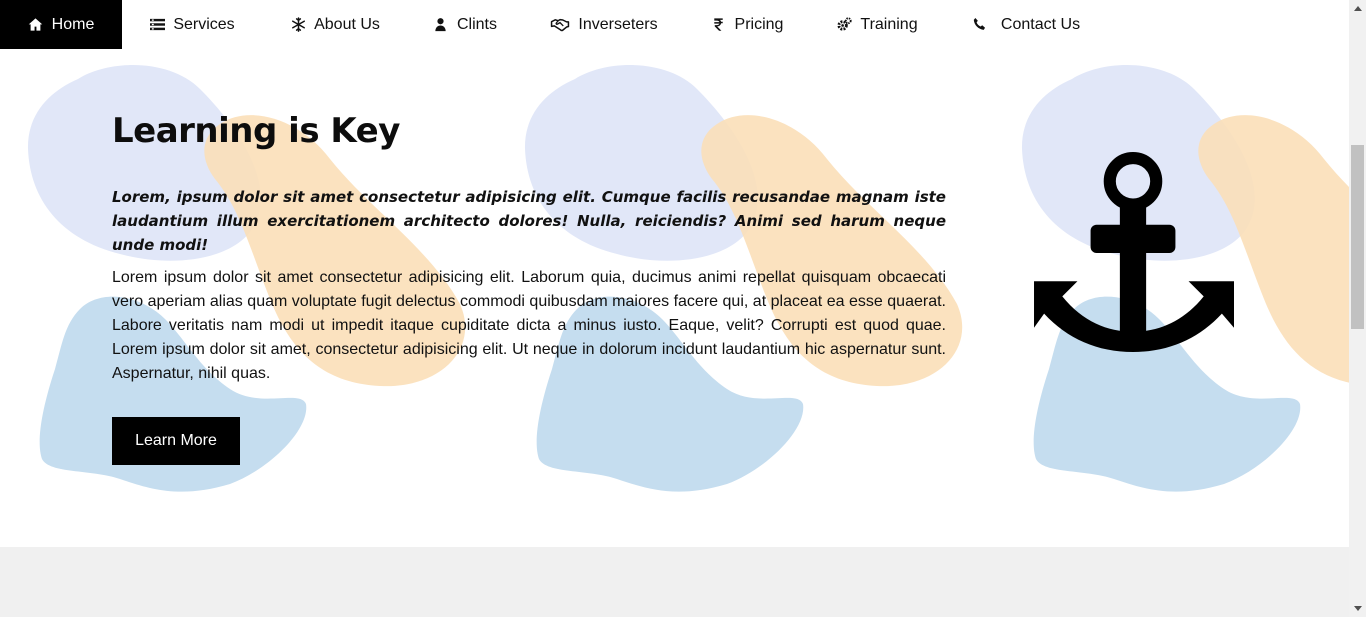 This screenshot has width=1366, height=617. Describe the element at coordinates (347, 24) in the screenshot. I see `nav-item-label: About Us` at that location.